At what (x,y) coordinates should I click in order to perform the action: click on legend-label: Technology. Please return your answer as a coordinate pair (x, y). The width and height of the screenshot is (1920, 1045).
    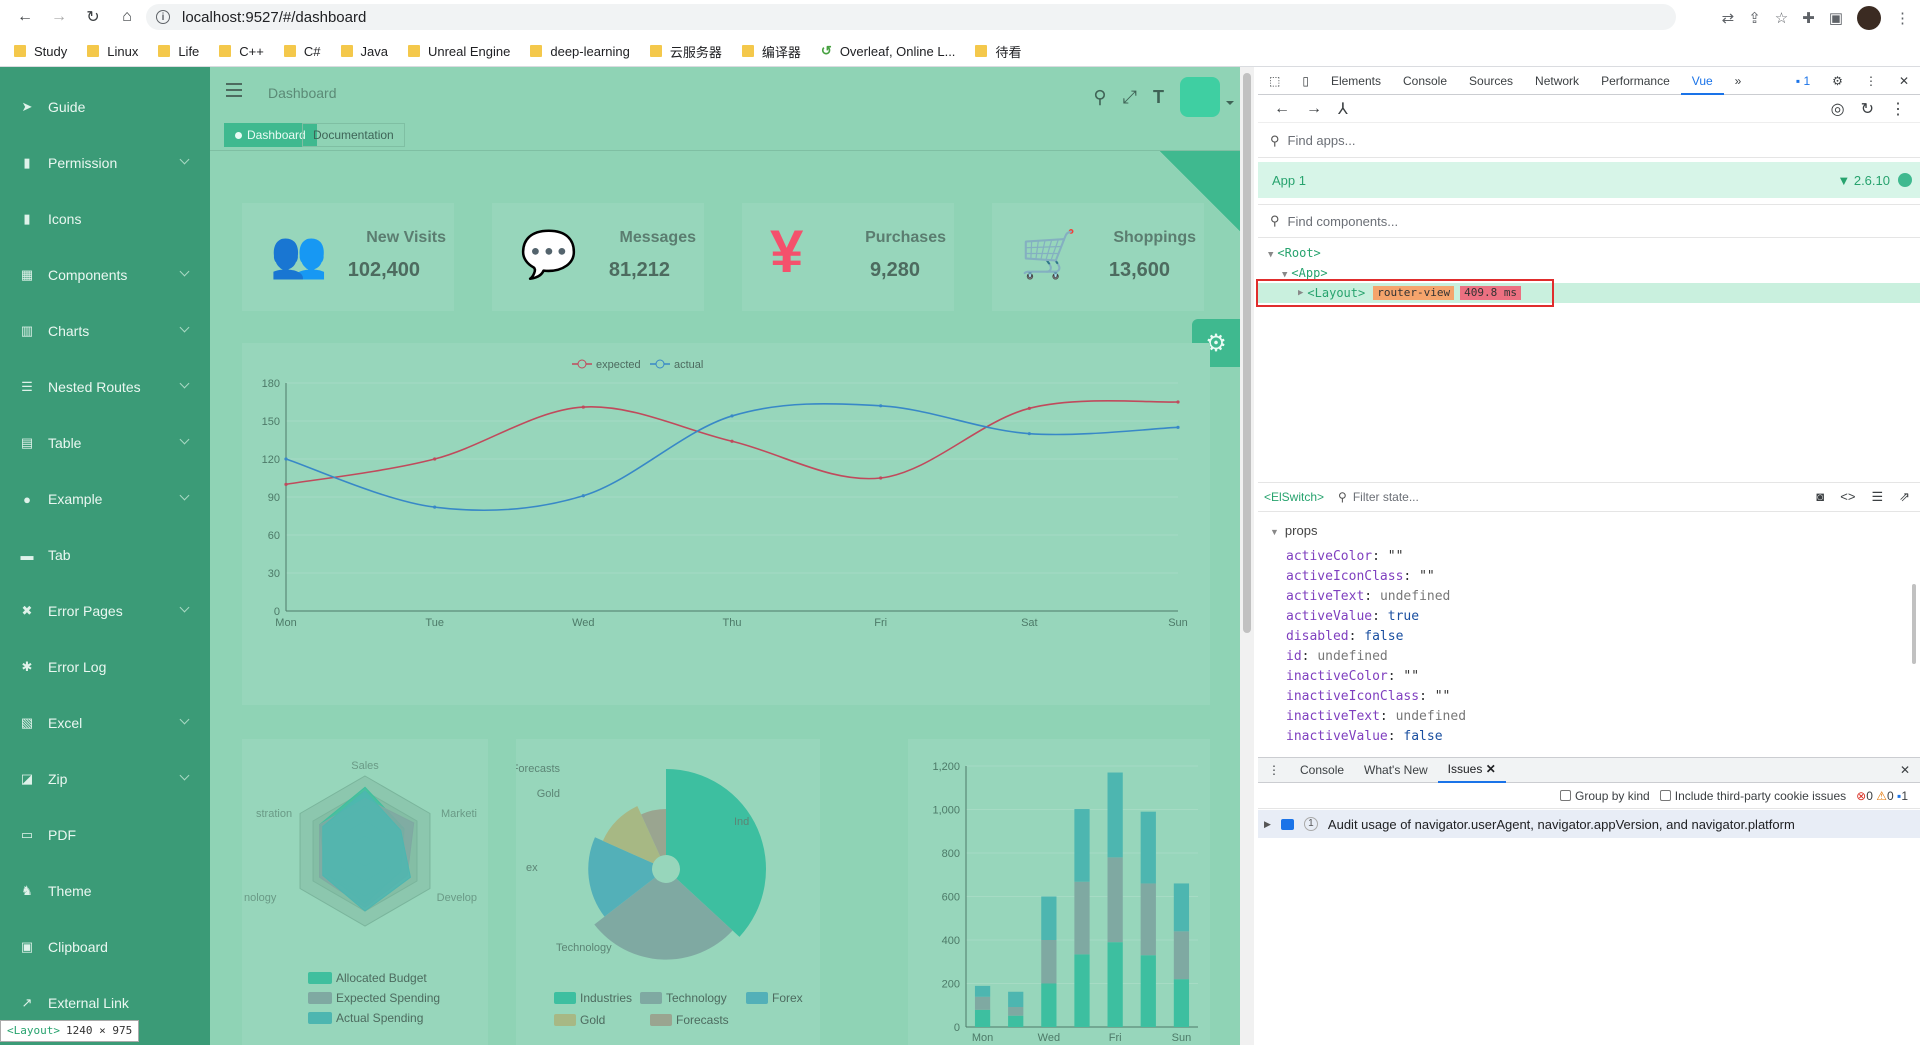
    Looking at the image, I should click on (696, 998).